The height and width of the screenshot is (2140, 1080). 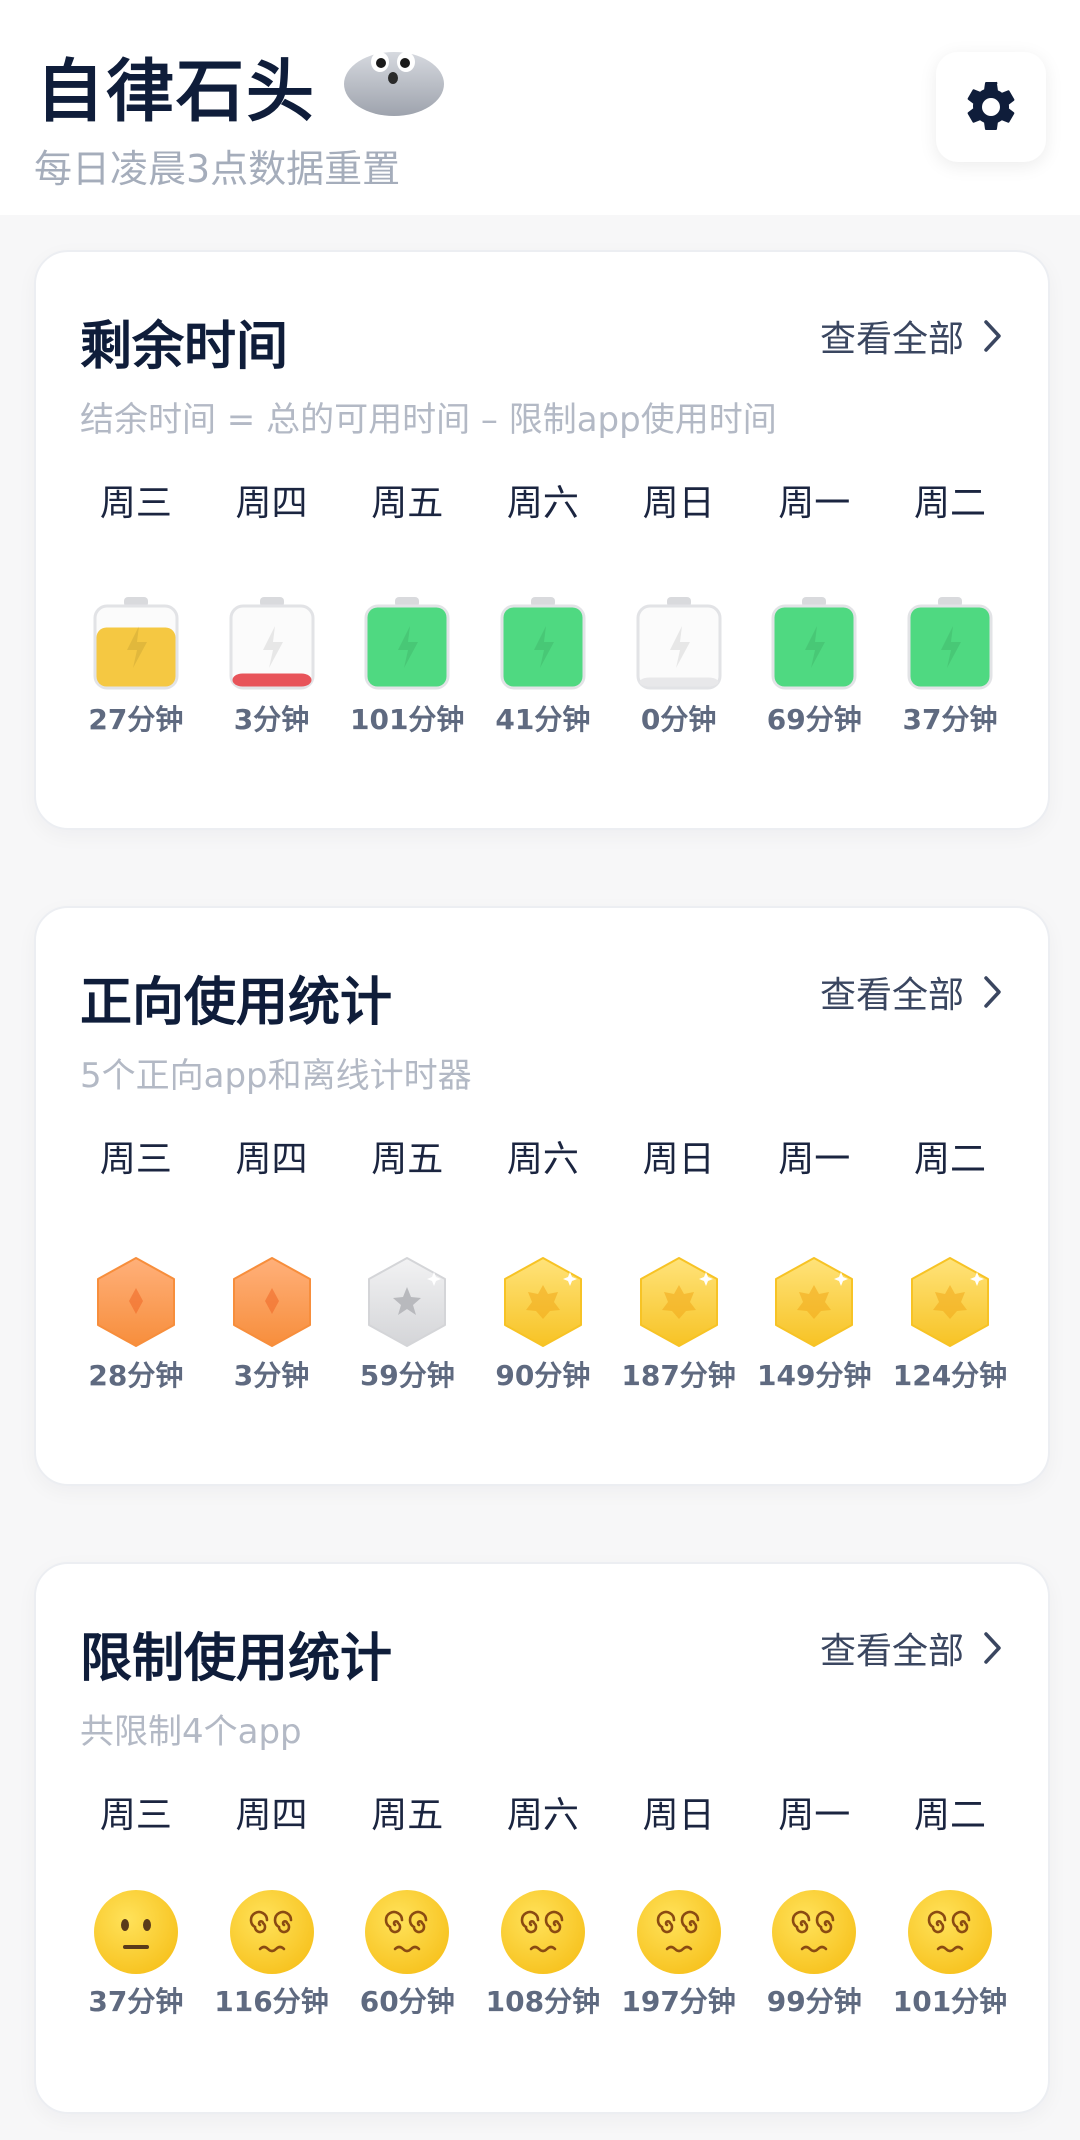 What do you see at coordinates (407, 719) in the screenshot?
I see `remaining-minutes: 101分钟` at bounding box center [407, 719].